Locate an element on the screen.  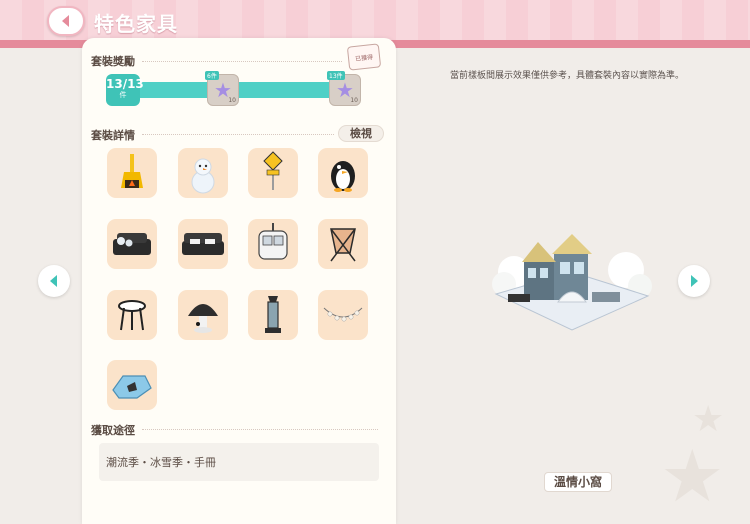
back-button is located at coordinates (66, 21).